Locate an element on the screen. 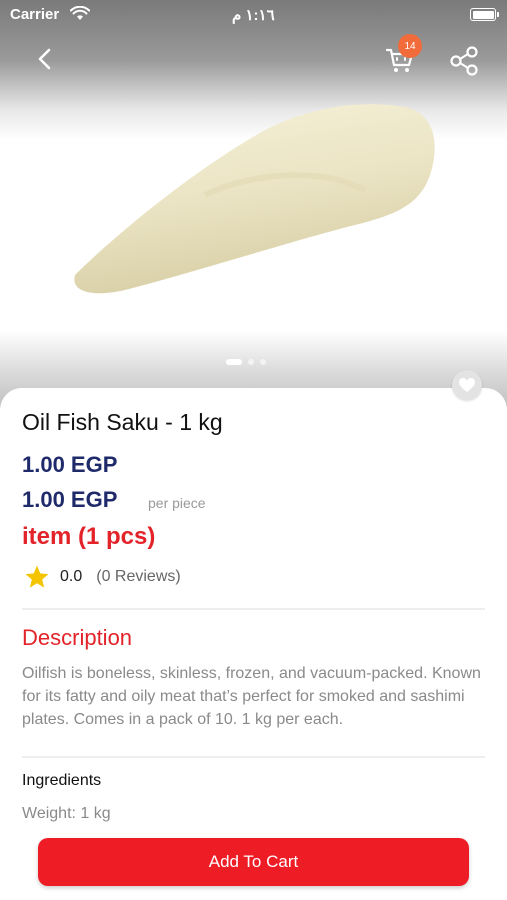  status-bar: Carrier ١:١٦ م is located at coordinates (253, 15).